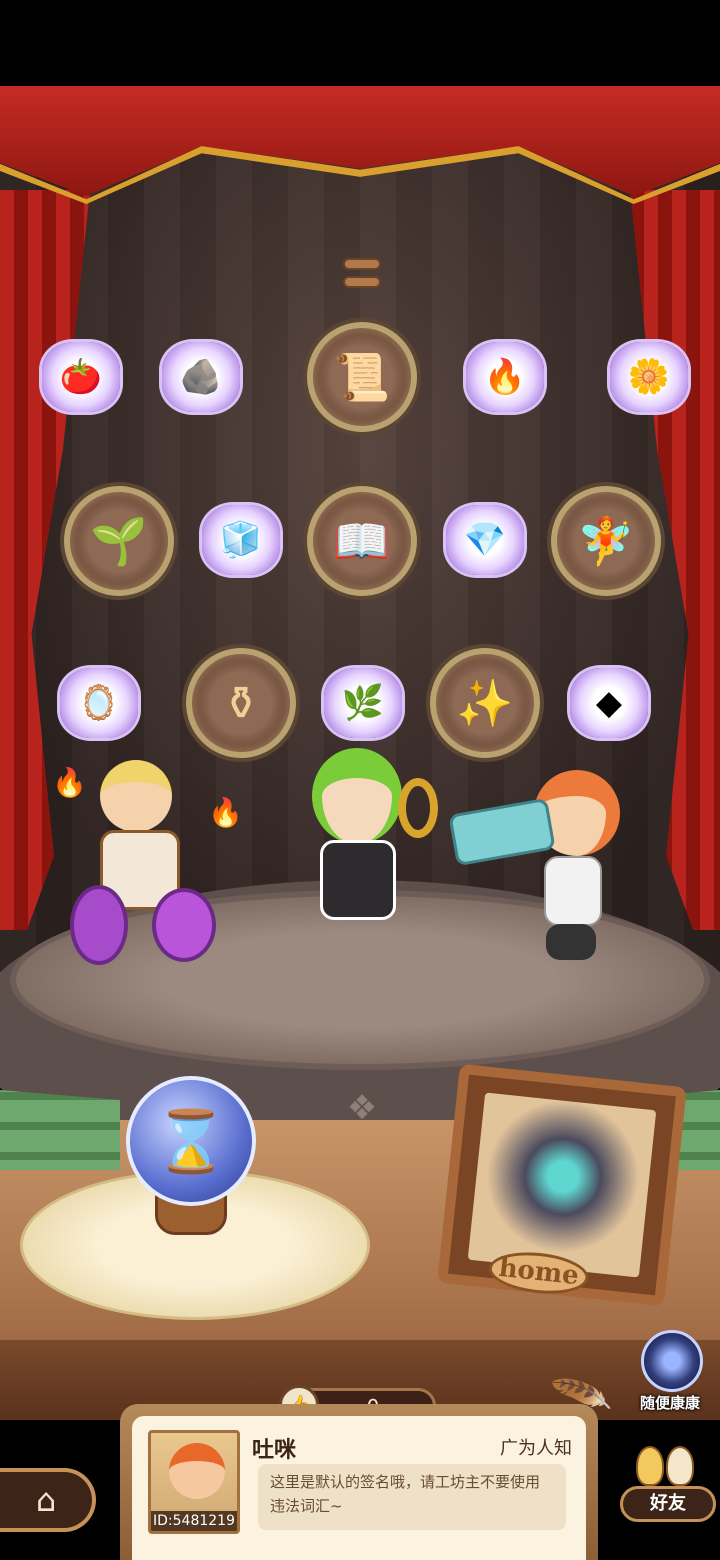 Image resolution: width=720 pixels, height=1560 pixels. What do you see at coordinates (485, 703) in the screenshot?
I see `sparkle-sprout-icon: ✨` at bounding box center [485, 703].